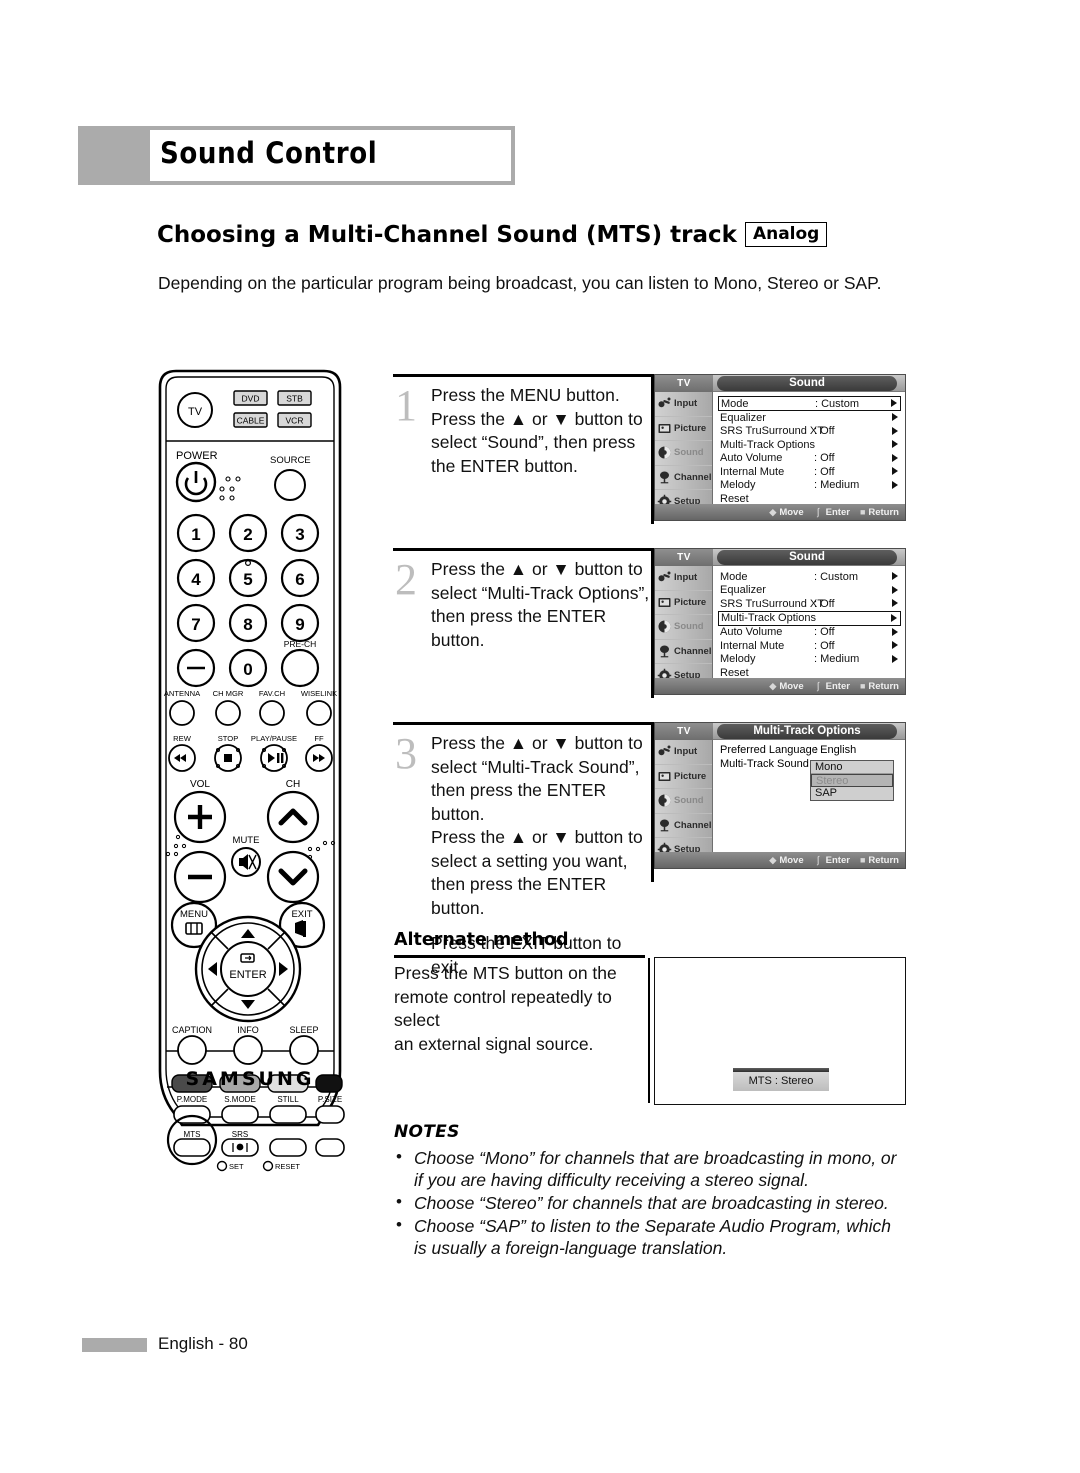 This screenshot has height=1473, width=1080. Describe the element at coordinates (836, 576) in the screenshot. I see `osd-row-value: : Custom` at that location.